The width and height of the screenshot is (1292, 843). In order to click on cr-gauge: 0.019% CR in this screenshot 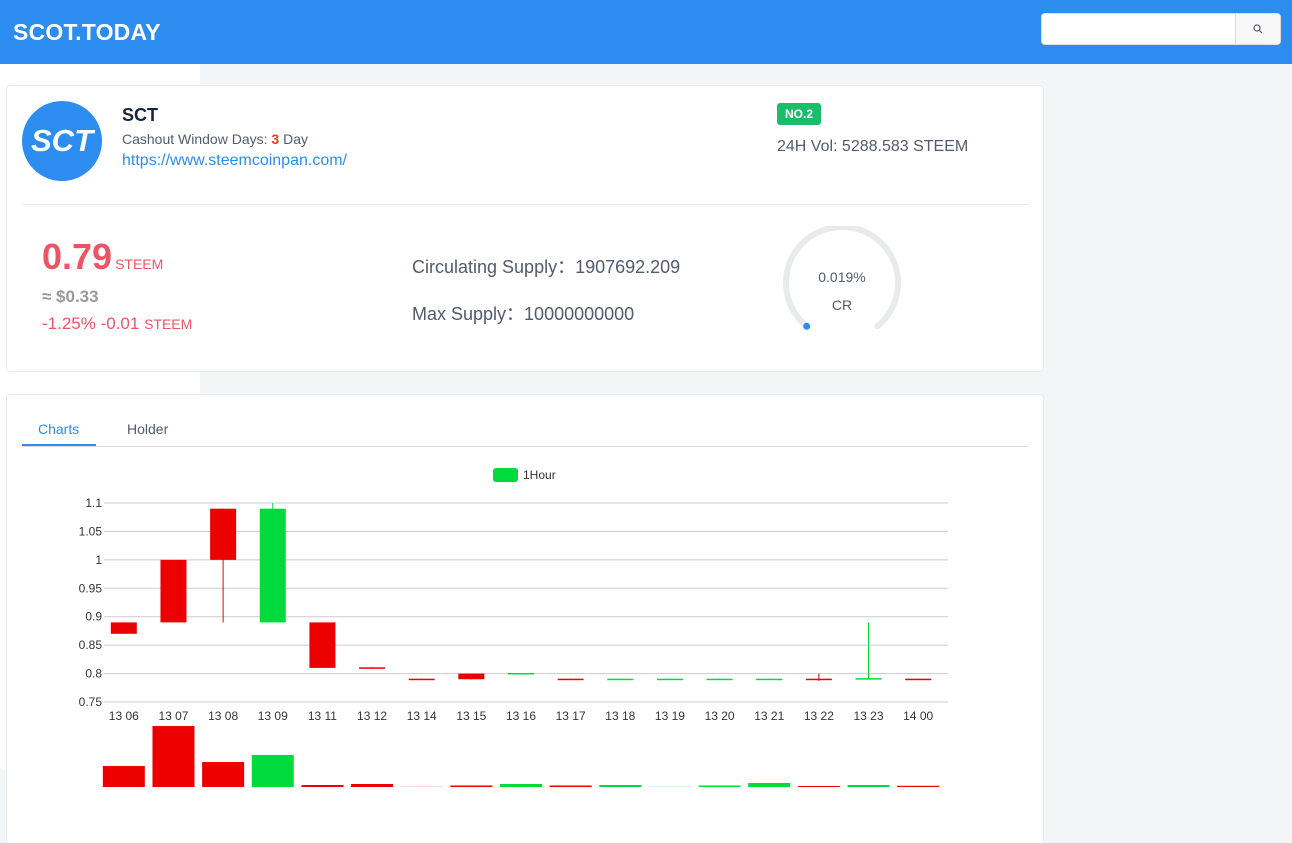, I will do `click(842, 289)`.